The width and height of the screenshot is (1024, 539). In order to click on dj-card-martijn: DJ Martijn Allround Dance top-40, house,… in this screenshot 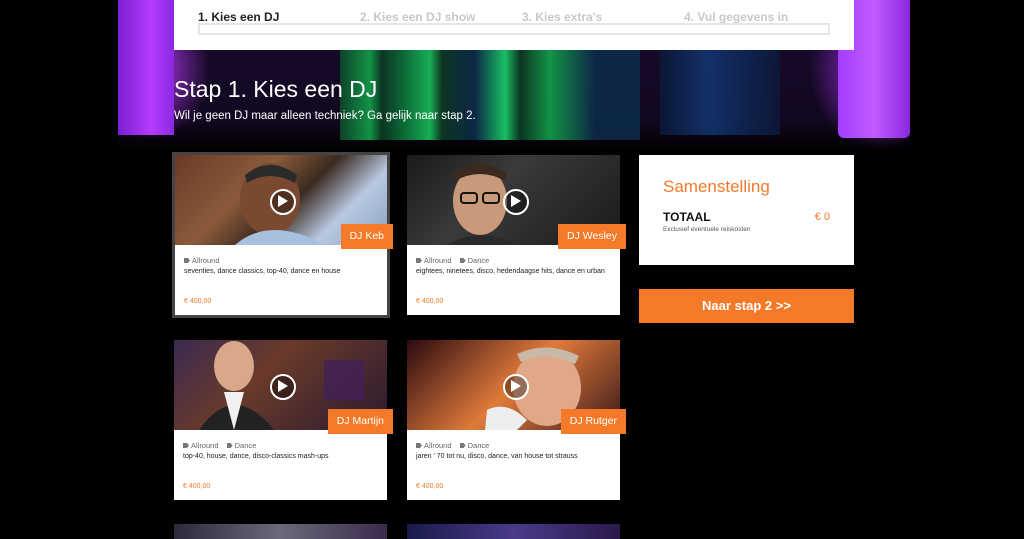, I will do `click(283, 420)`.